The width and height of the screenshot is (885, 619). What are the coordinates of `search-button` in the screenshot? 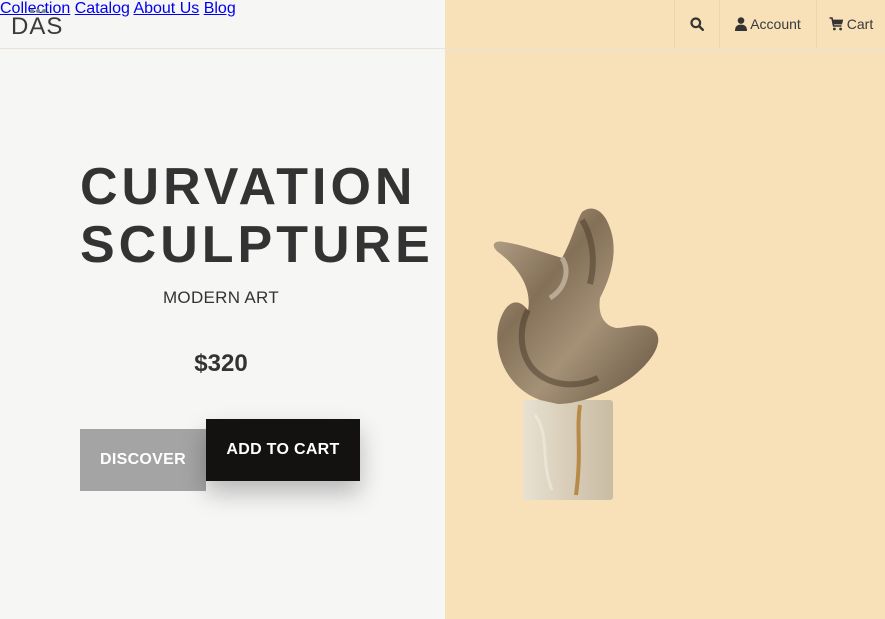 It's located at (696, 24).